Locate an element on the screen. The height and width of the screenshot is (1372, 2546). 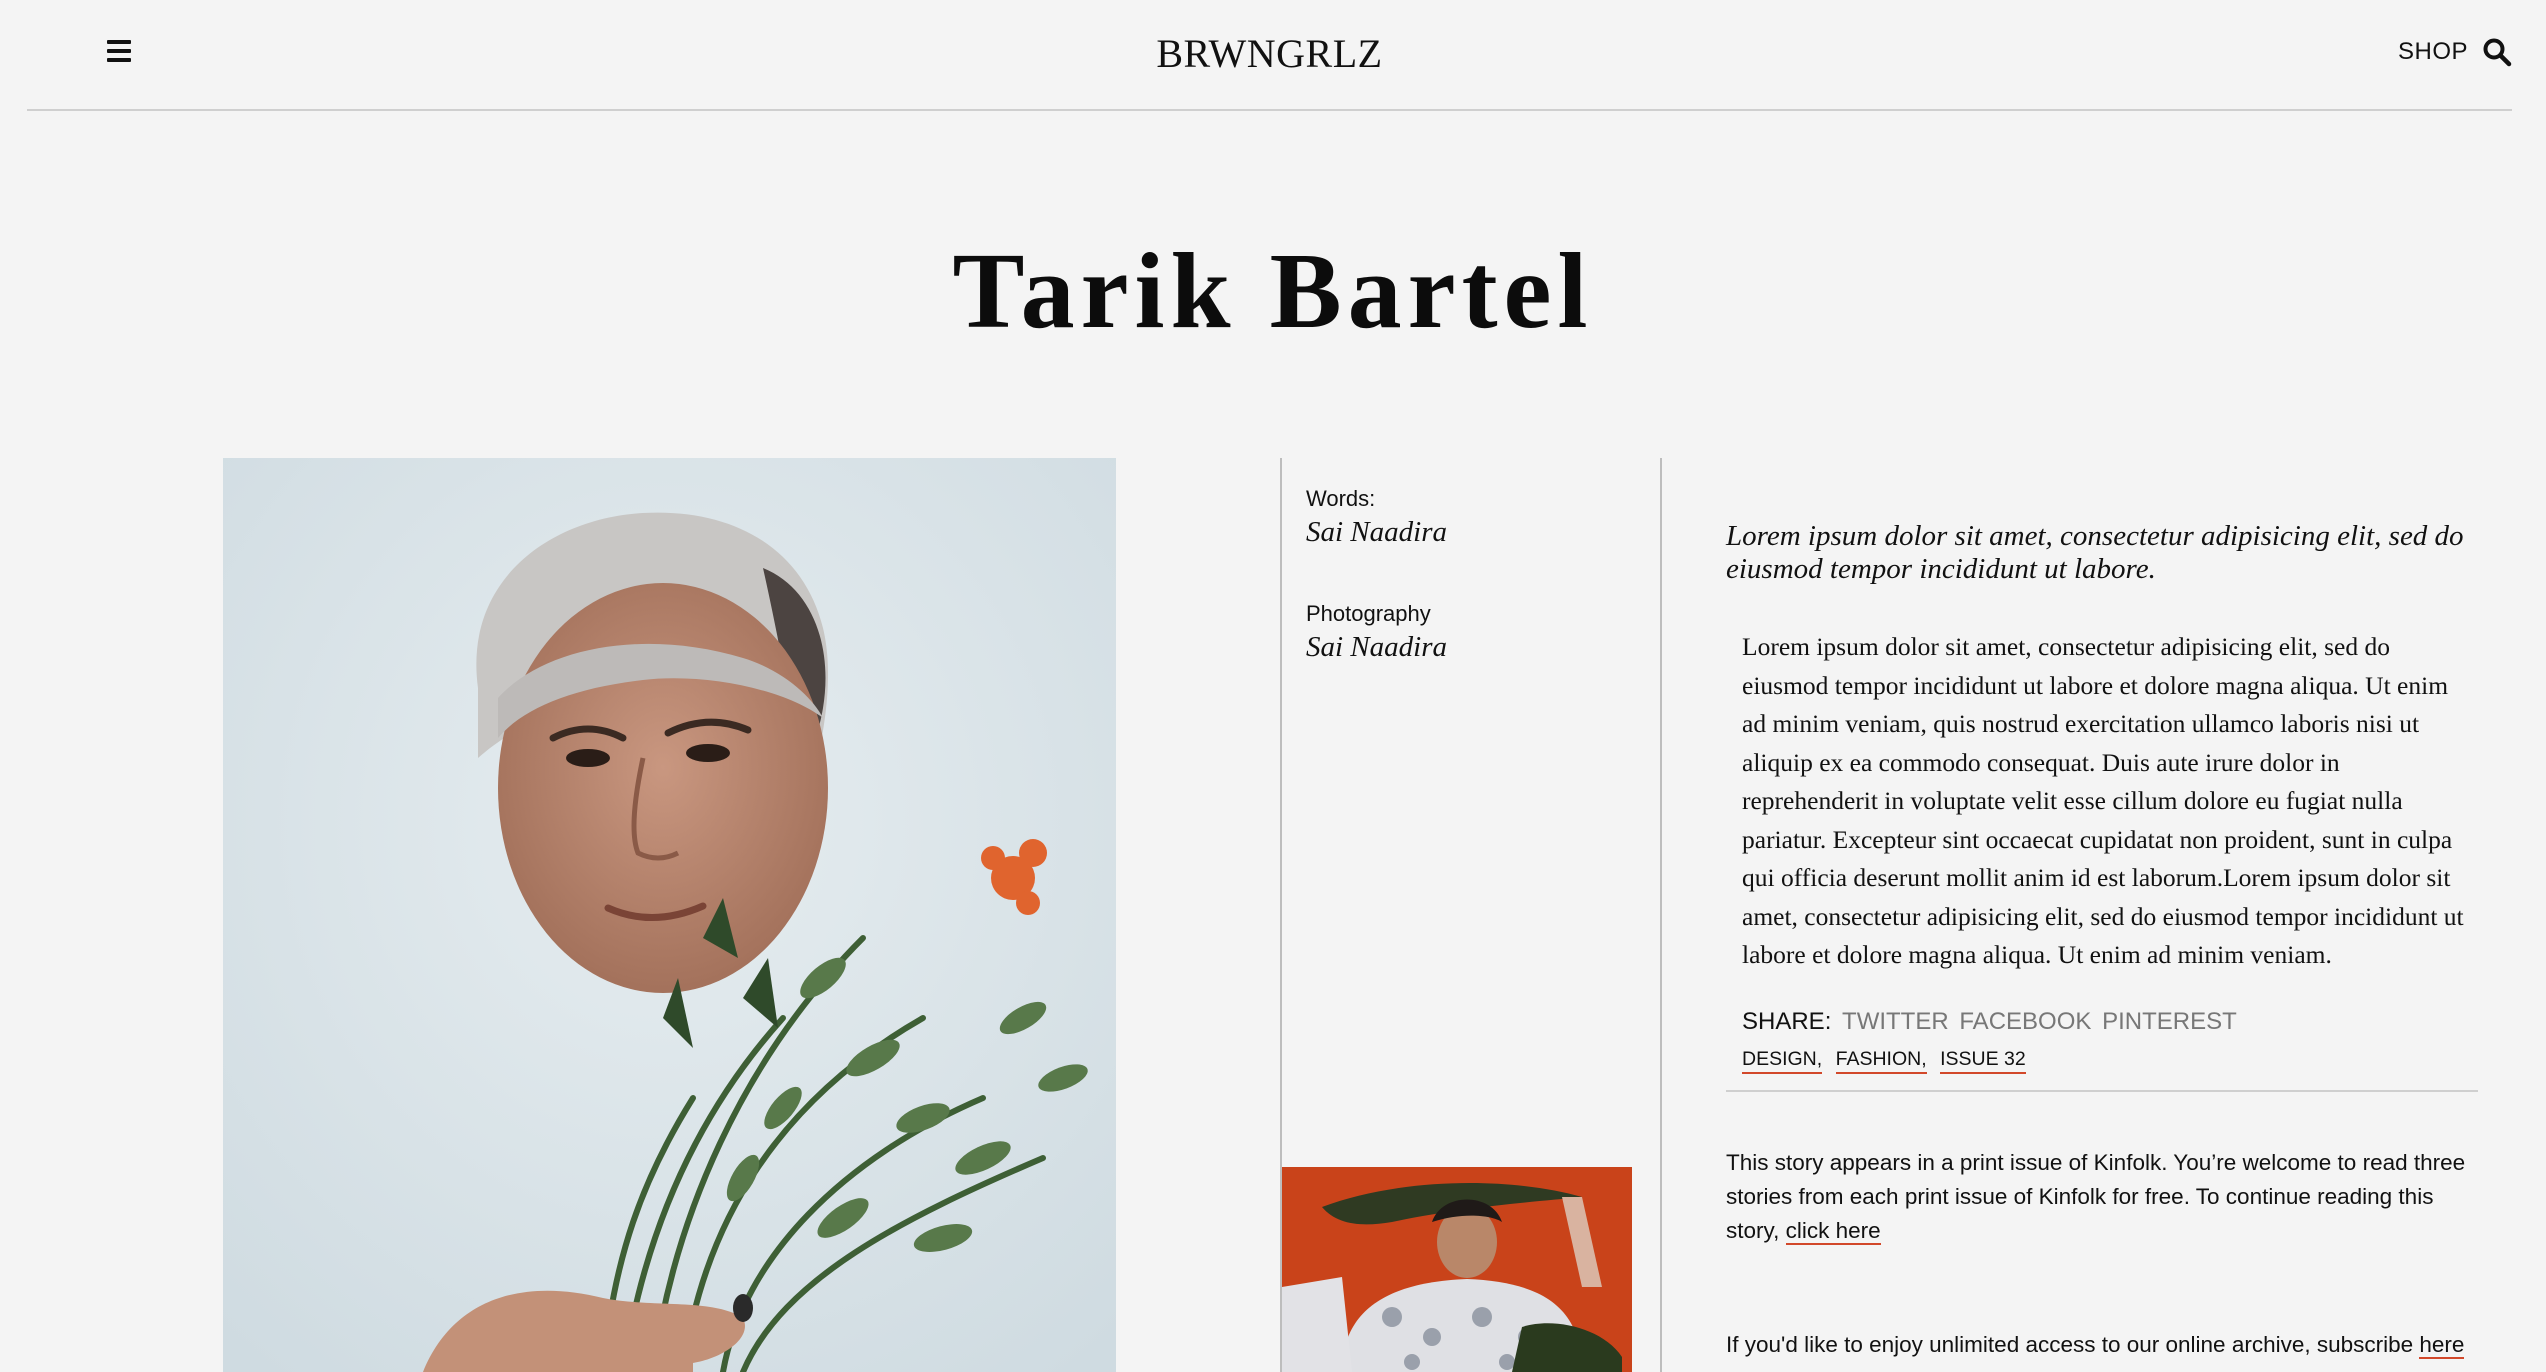
credit-label: Words: is located at coordinates (1341, 498).